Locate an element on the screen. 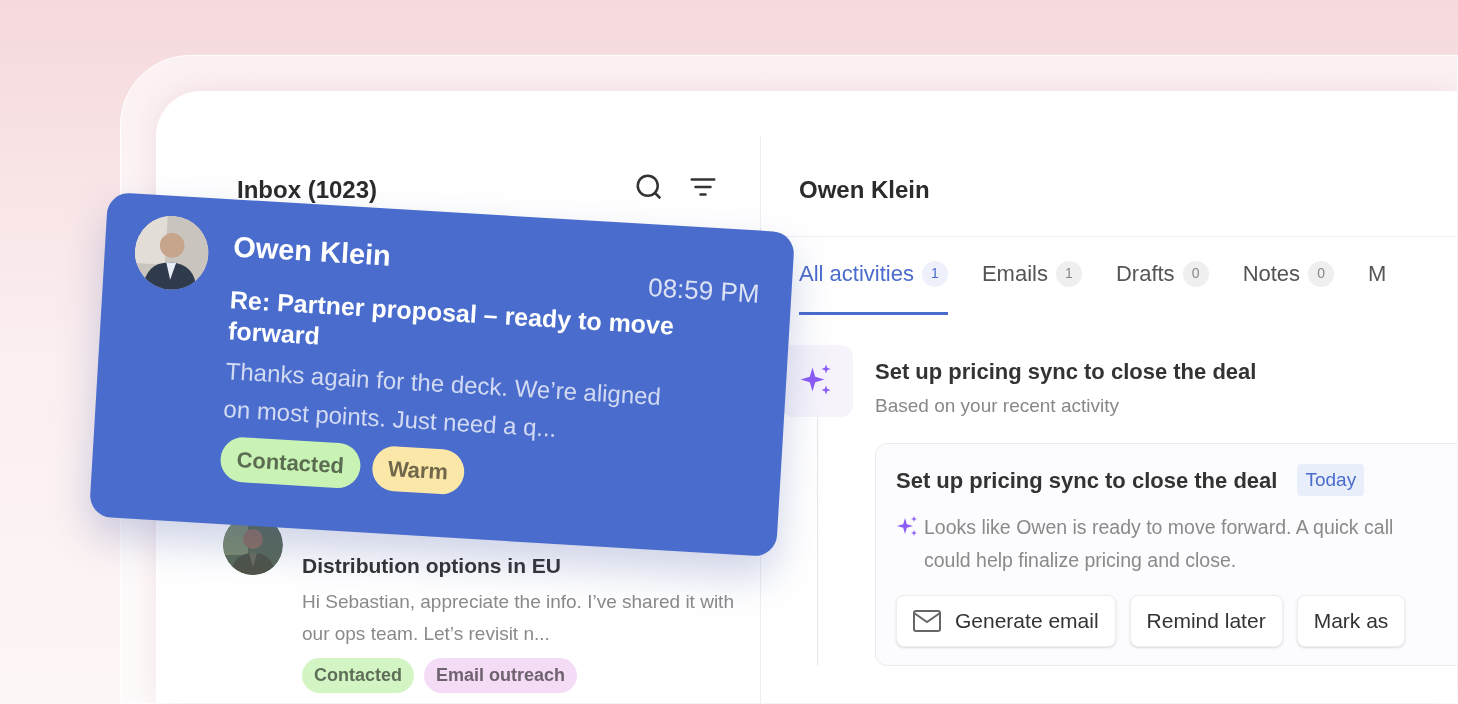  status-tag: Email outreach is located at coordinates (501, 675).